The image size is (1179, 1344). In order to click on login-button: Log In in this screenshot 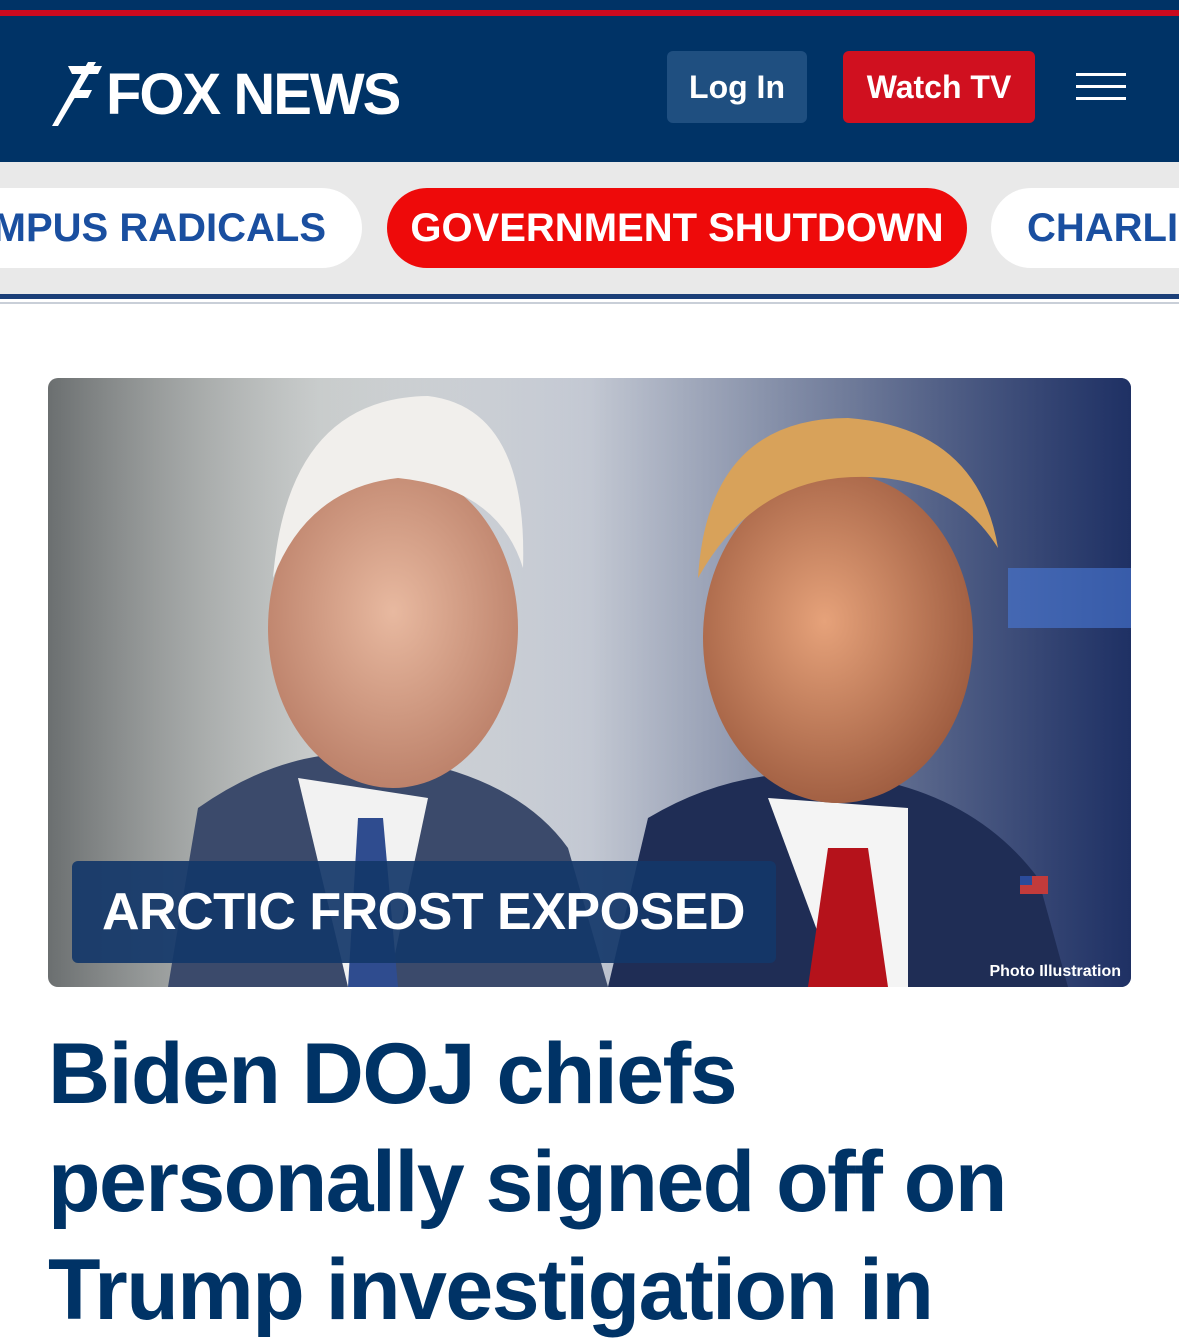, I will do `click(737, 87)`.